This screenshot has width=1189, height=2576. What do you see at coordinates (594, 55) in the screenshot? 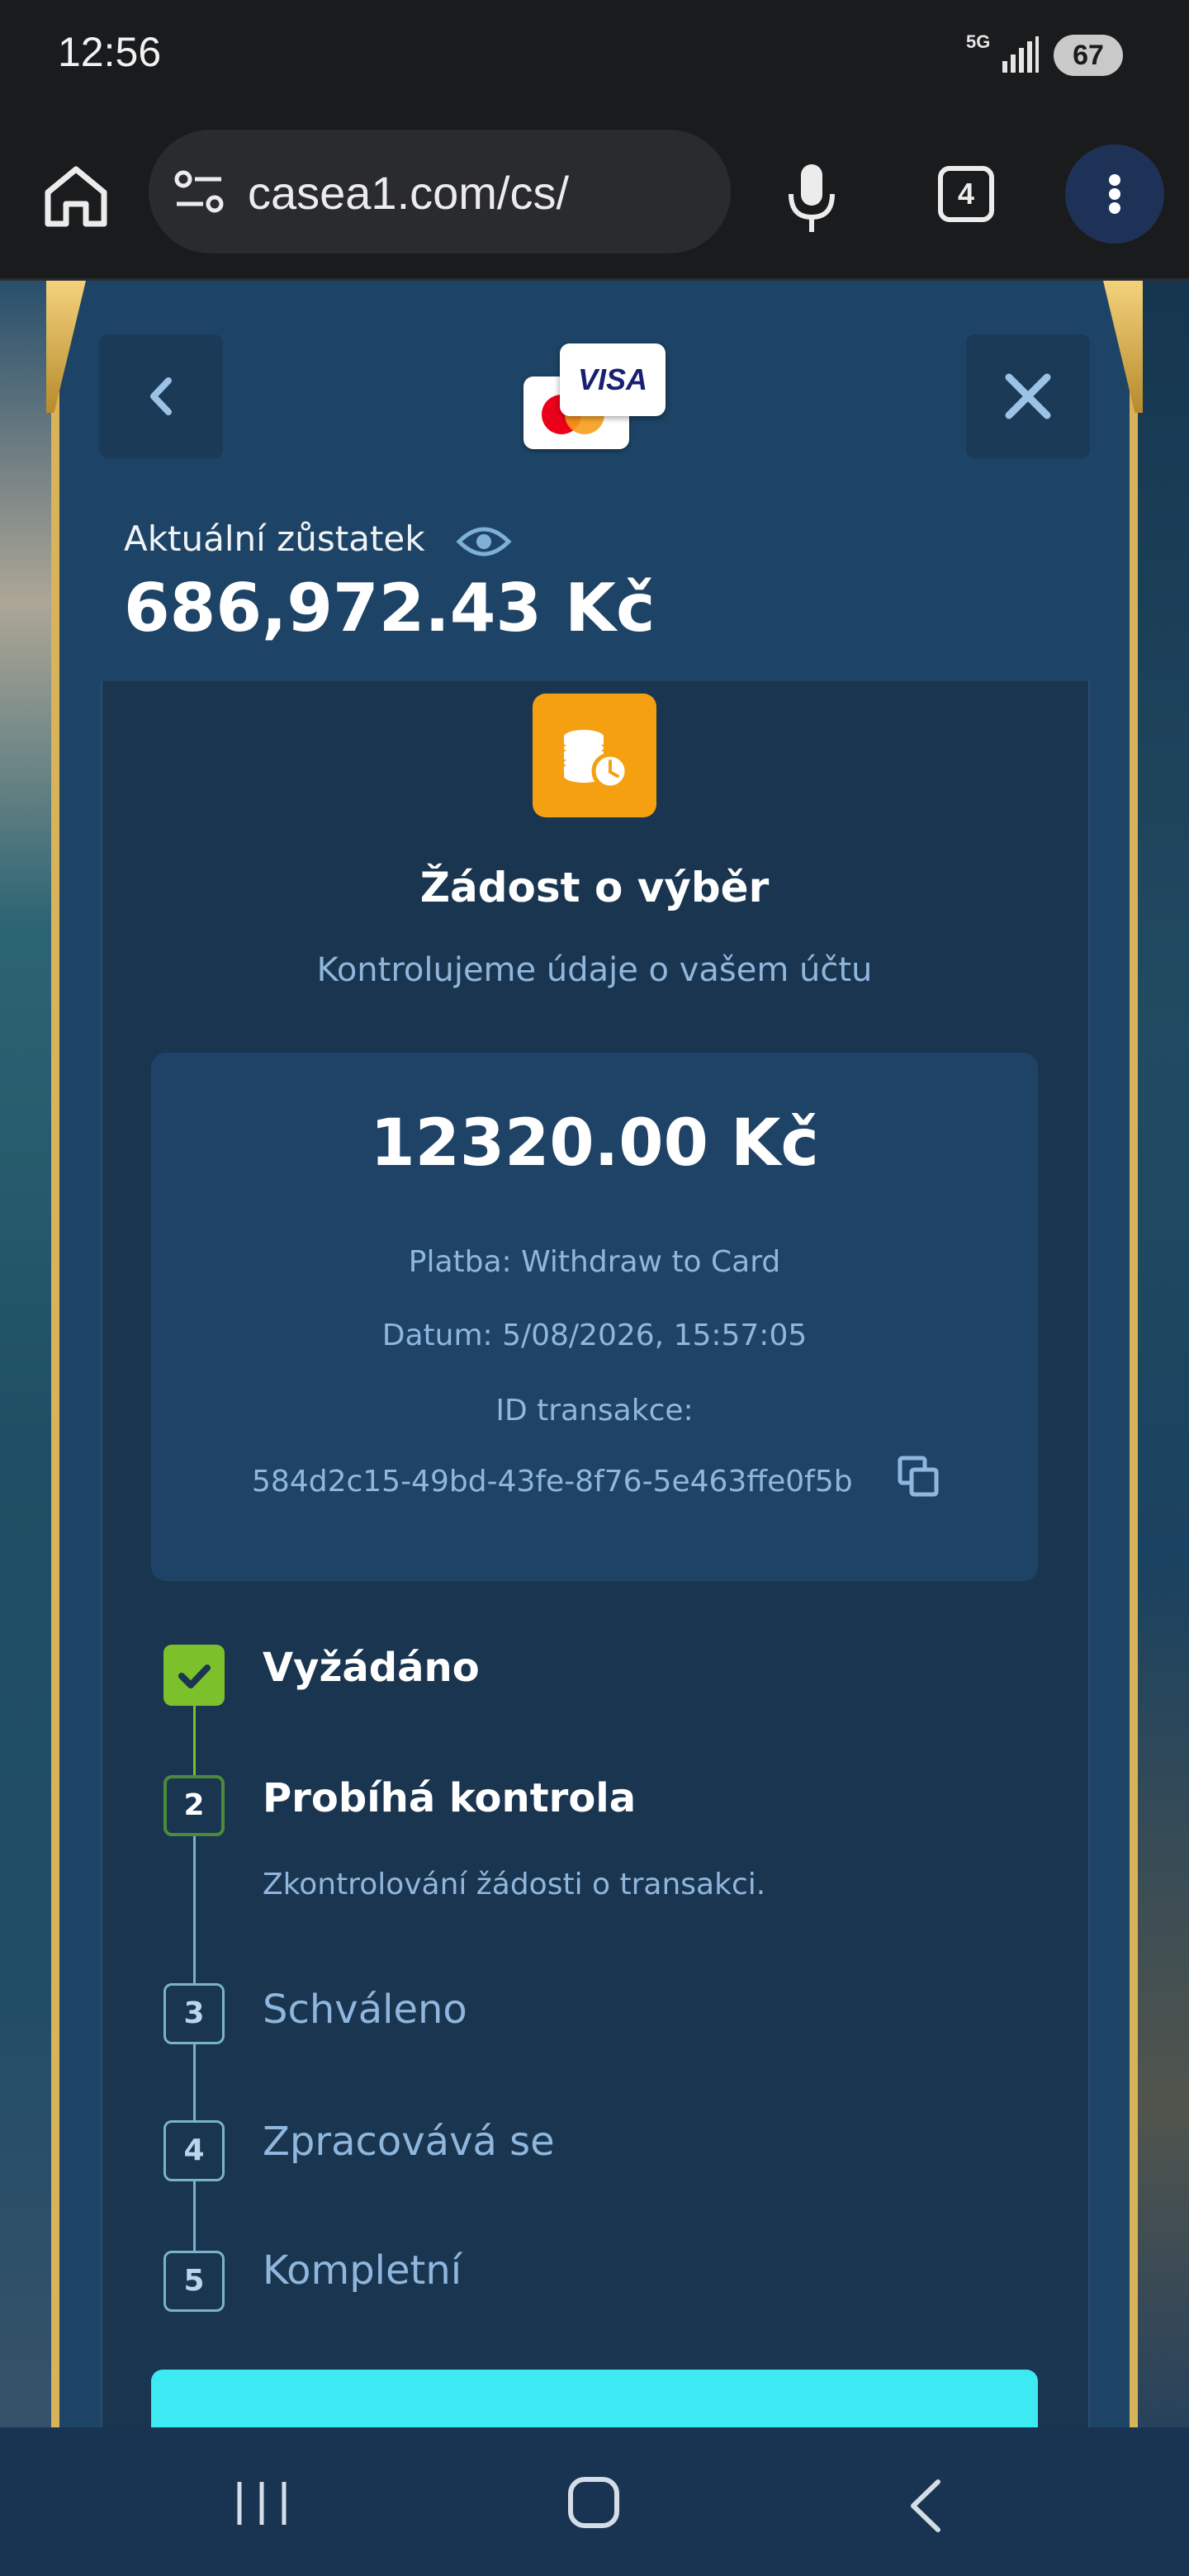
I see `status-bar: 12:56 5G 67` at bounding box center [594, 55].